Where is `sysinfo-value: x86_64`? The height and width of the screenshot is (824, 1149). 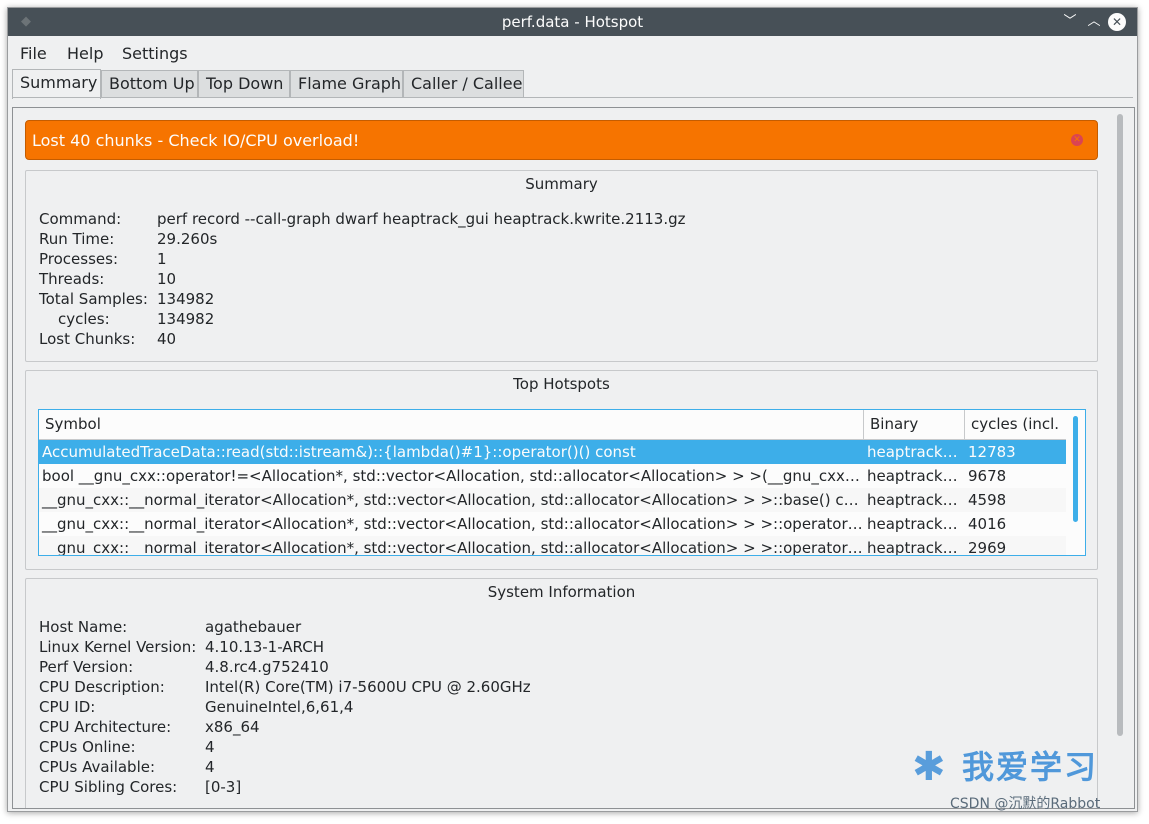 sysinfo-value: x86_64 is located at coordinates (232, 727).